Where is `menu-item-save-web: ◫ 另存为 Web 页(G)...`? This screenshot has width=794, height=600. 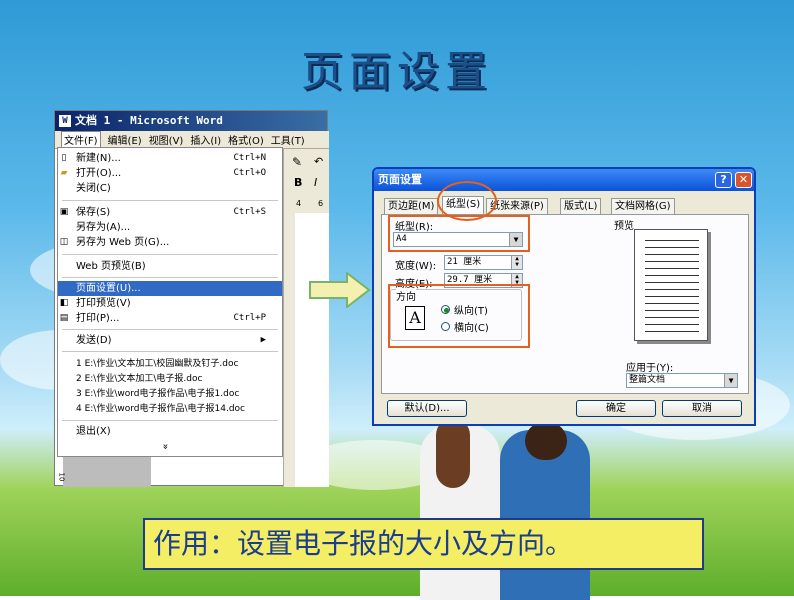 menu-item-save-web: ◫ 另存为 Web 页(G)... is located at coordinates (170, 242).